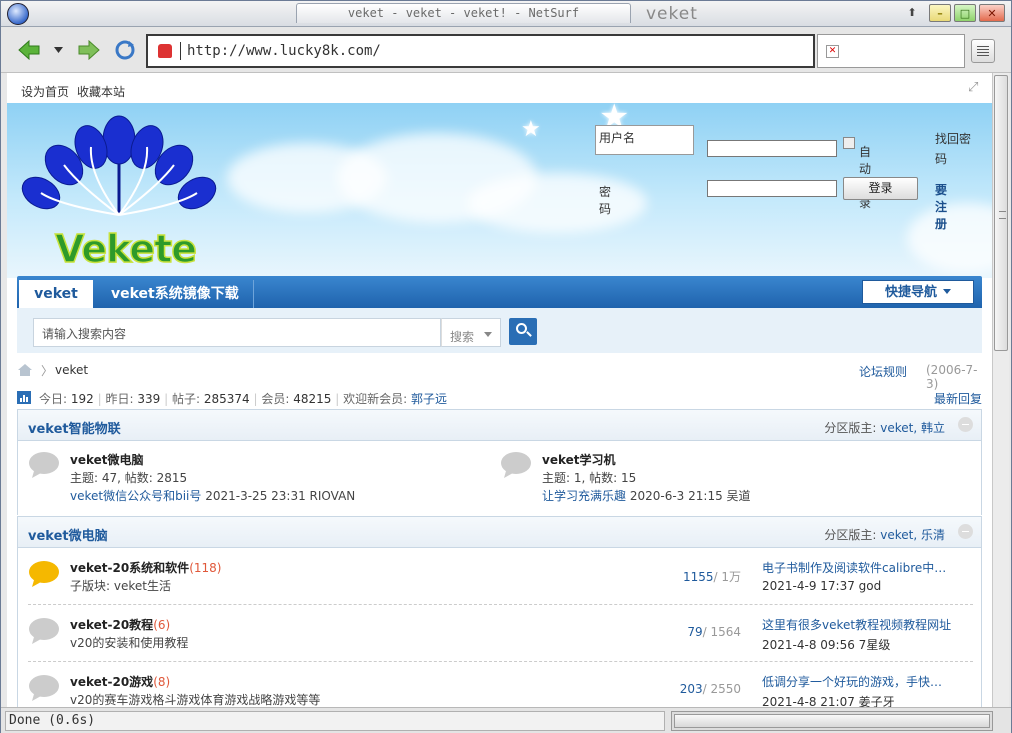 The image size is (1012, 733). I want to click on today-count: 192, so click(82, 399).